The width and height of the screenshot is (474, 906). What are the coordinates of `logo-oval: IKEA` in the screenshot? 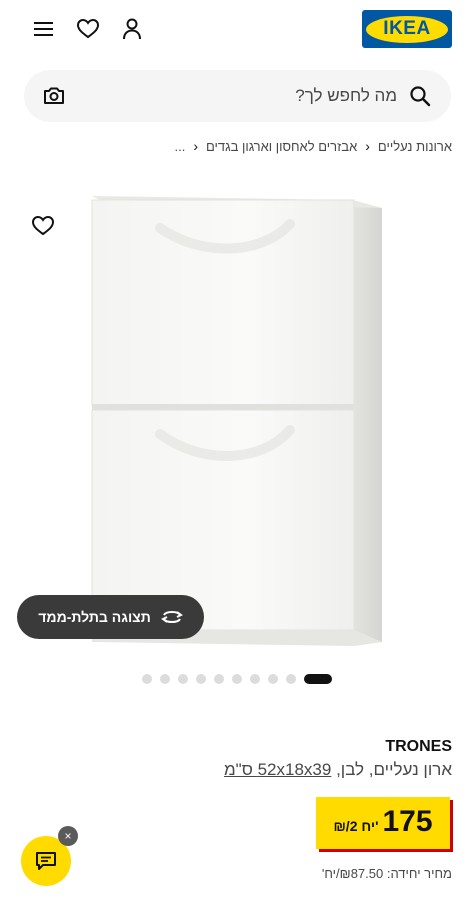 It's located at (407, 29).